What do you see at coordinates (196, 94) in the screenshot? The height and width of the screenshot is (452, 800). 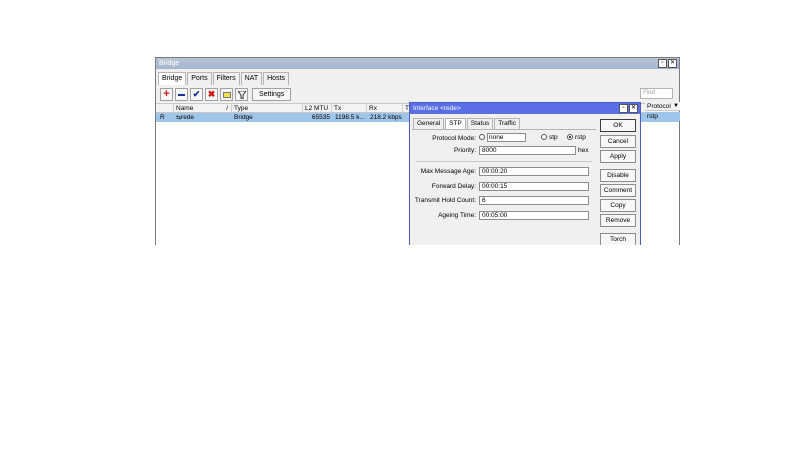 I see `enable-icon: ✔` at bounding box center [196, 94].